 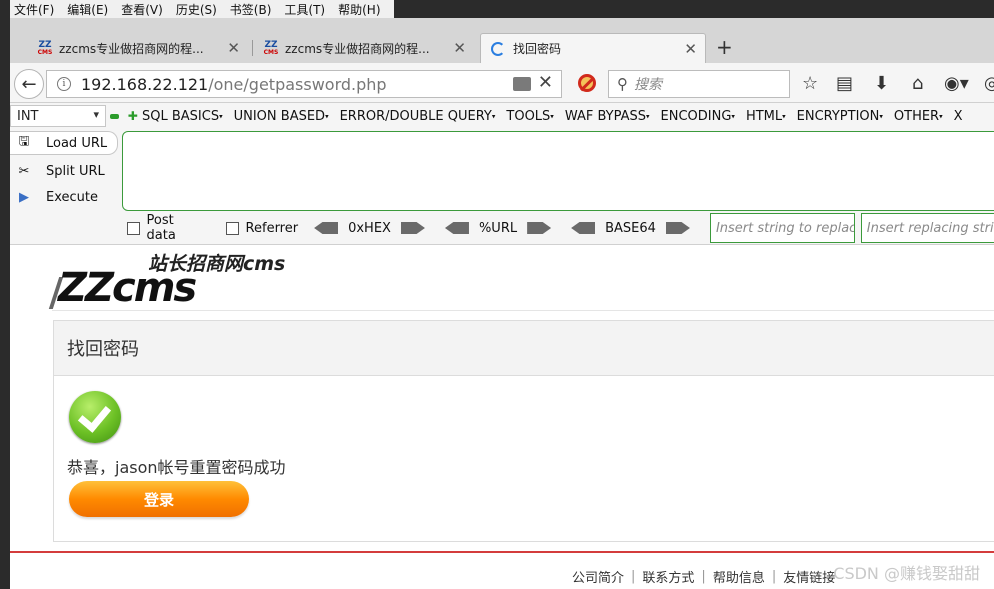 I want to click on menu-encryption: ENCRYPTION▾, so click(x=840, y=116).